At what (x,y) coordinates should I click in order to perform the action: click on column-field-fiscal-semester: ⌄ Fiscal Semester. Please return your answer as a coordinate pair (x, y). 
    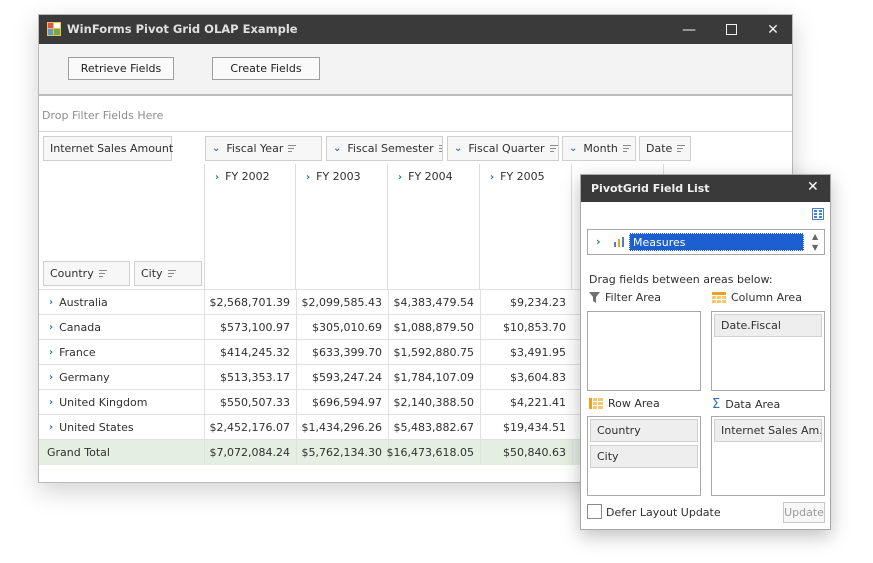
    Looking at the image, I should click on (384, 148).